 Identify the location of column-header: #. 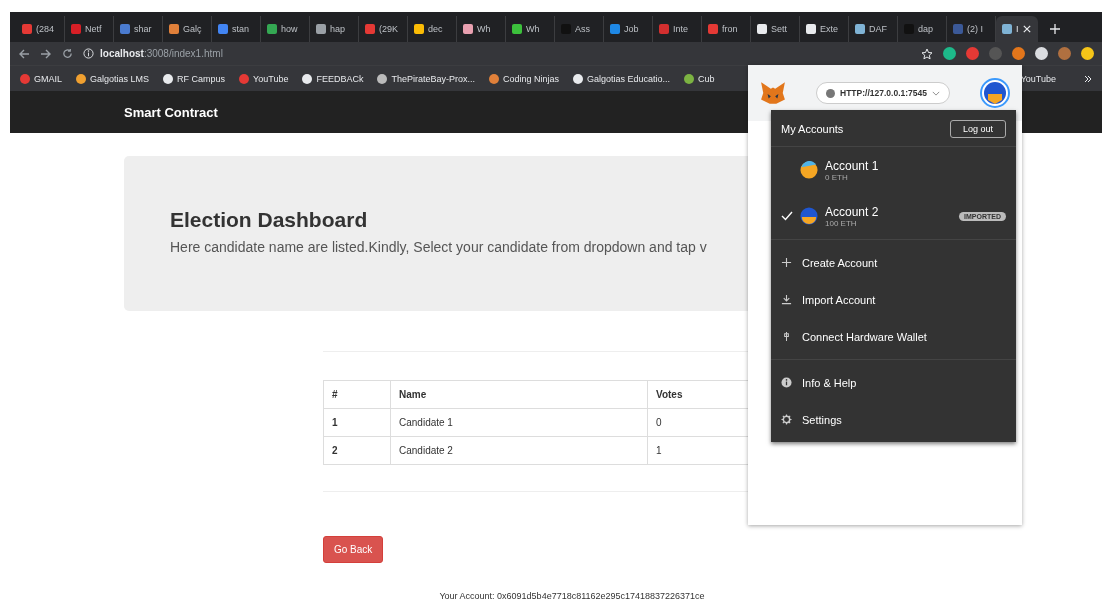
(357, 394).